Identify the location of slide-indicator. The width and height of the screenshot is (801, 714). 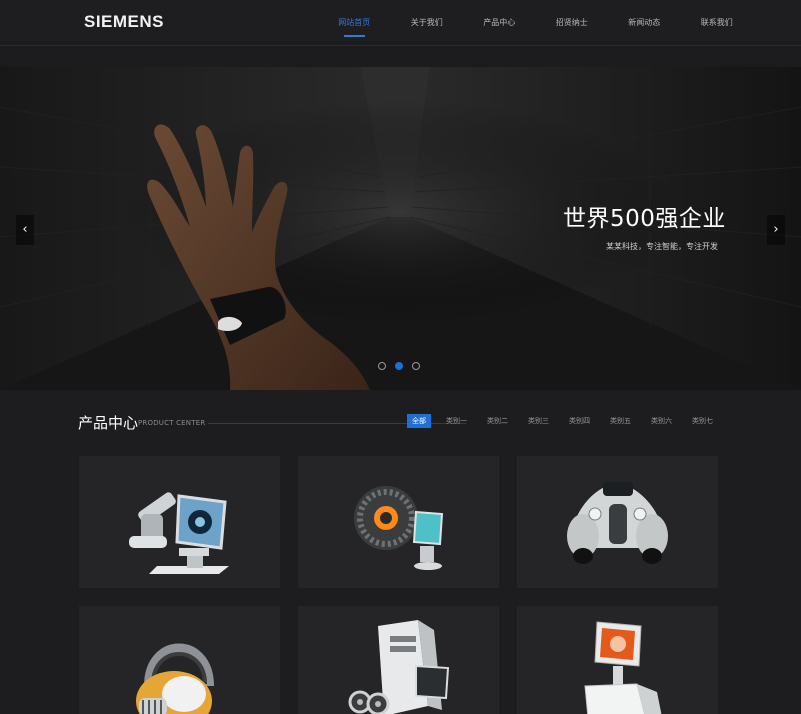
(399, 366).